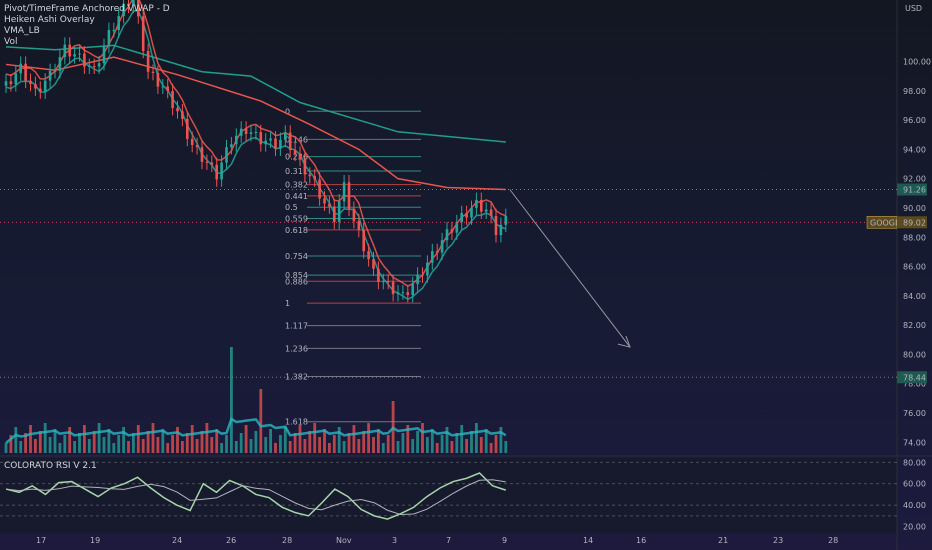  Describe the element at coordinates (87, 31) in the screenshot. I see `legend-vma: VMA_LB` at that location.